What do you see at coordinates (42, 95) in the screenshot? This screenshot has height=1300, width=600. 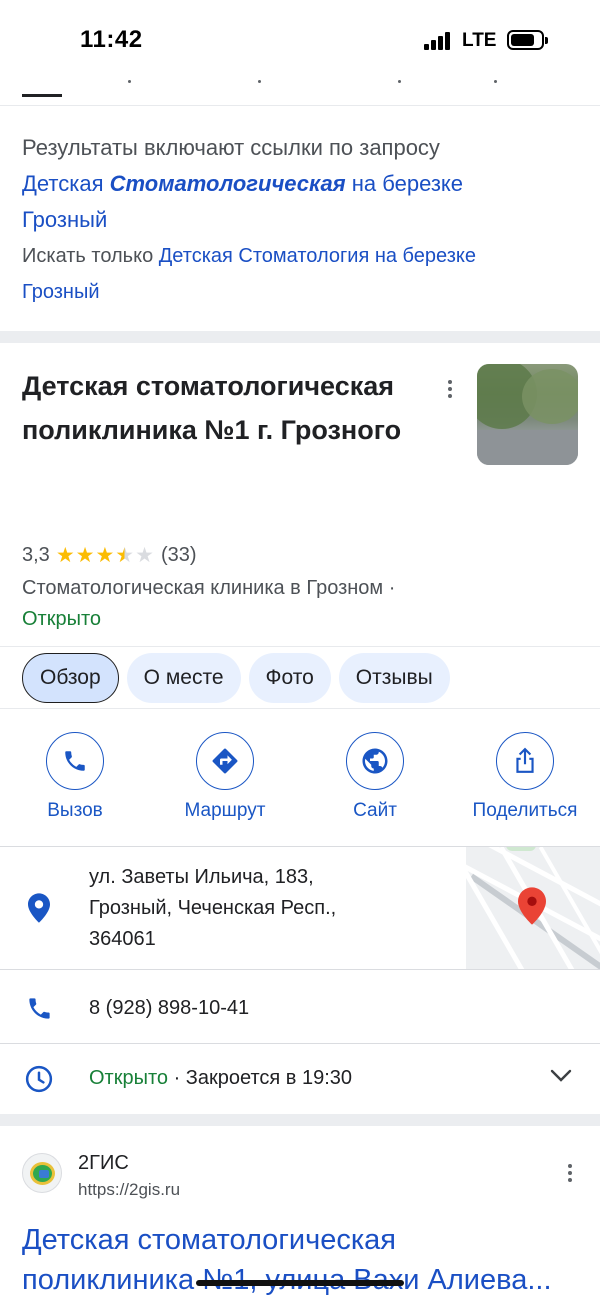 I see `active-underline` at bounding box center [42, 95].